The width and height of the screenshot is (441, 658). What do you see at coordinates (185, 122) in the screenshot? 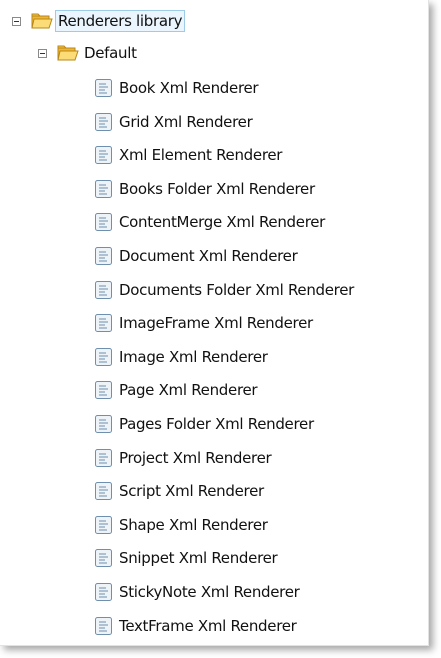
I see `tree-leaf-label: Grid Xml Renderer` at bounding box center [185, 122].